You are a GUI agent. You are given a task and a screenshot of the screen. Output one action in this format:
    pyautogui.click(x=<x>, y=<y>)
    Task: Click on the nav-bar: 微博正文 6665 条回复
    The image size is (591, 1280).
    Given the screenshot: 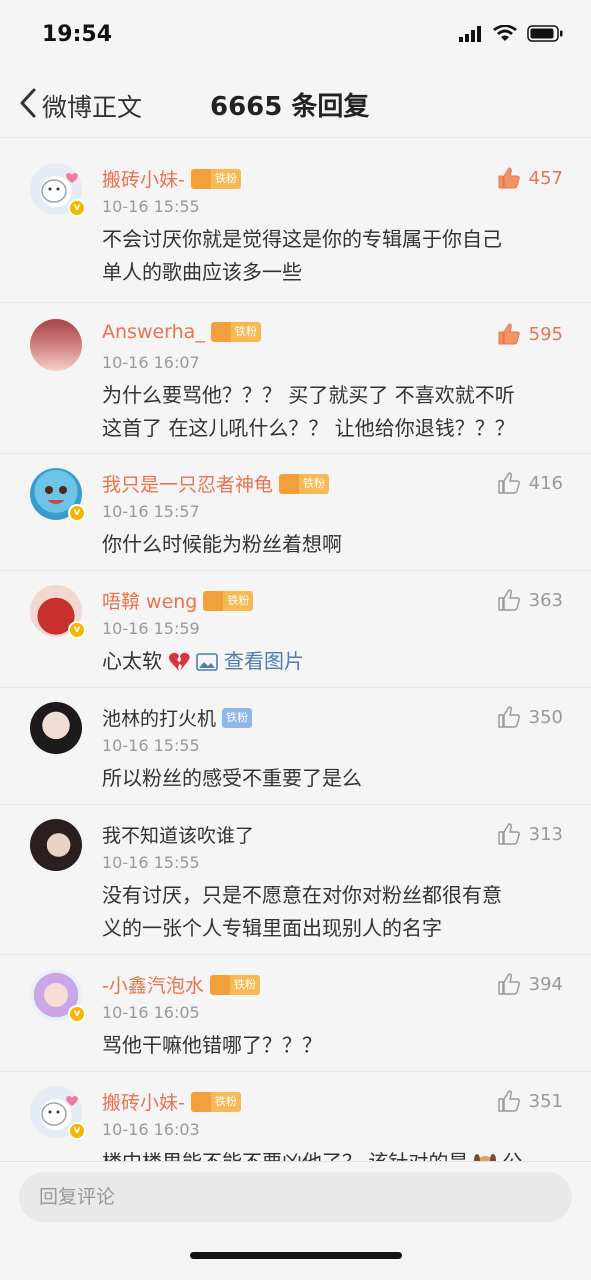 What is the action you would take?
    pyautogui.click(x=295, y=104)
    